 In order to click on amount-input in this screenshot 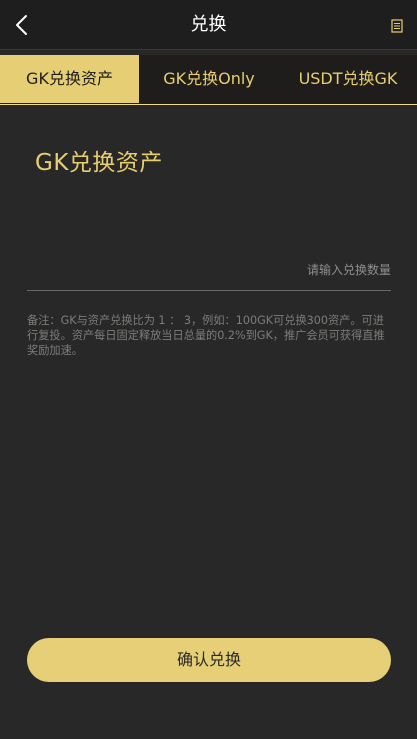, I will do `click(209, 270)`.